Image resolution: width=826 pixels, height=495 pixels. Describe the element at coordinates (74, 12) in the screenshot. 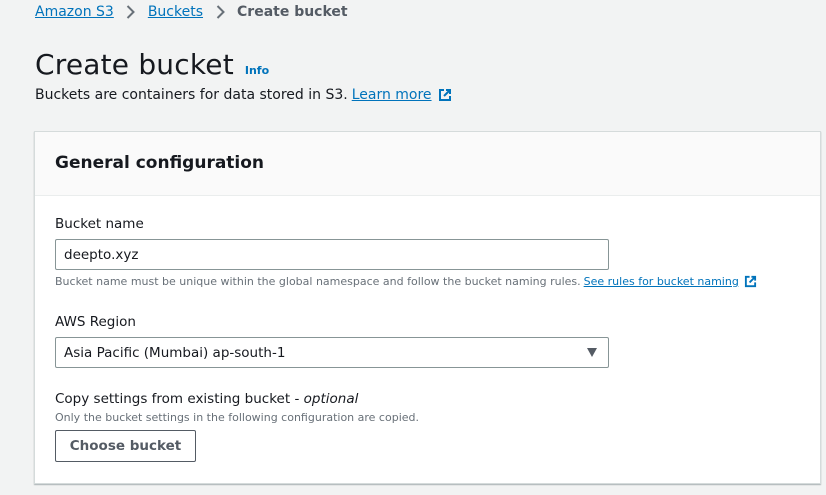

I see `breadcrumb-amazon-s3-link: Amazon S3` at that location.